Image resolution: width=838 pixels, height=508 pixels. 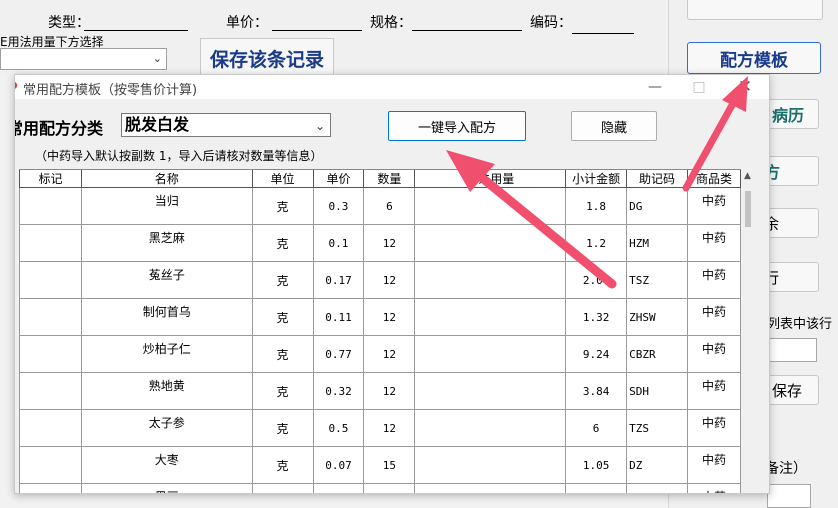 What do you see at coordinates (83, 59) in the screenshot?
I see `method-select: ⌄` at bounding box center [83, 59].